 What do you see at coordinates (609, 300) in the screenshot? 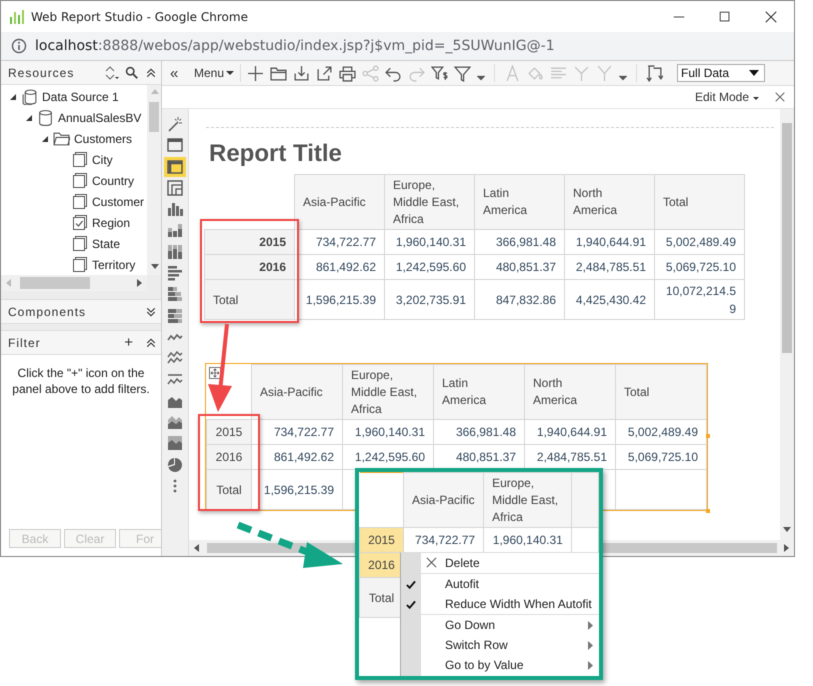
I see `table-cell: 4,425,430.42` at bounding box center [609, 300].